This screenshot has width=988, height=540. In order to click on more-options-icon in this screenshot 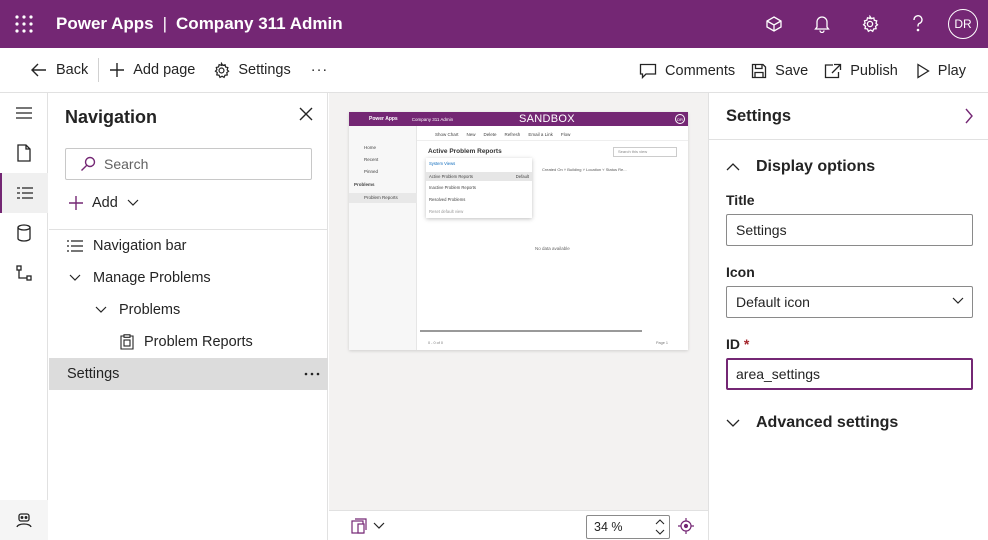, I will do `click(312, 374)`.